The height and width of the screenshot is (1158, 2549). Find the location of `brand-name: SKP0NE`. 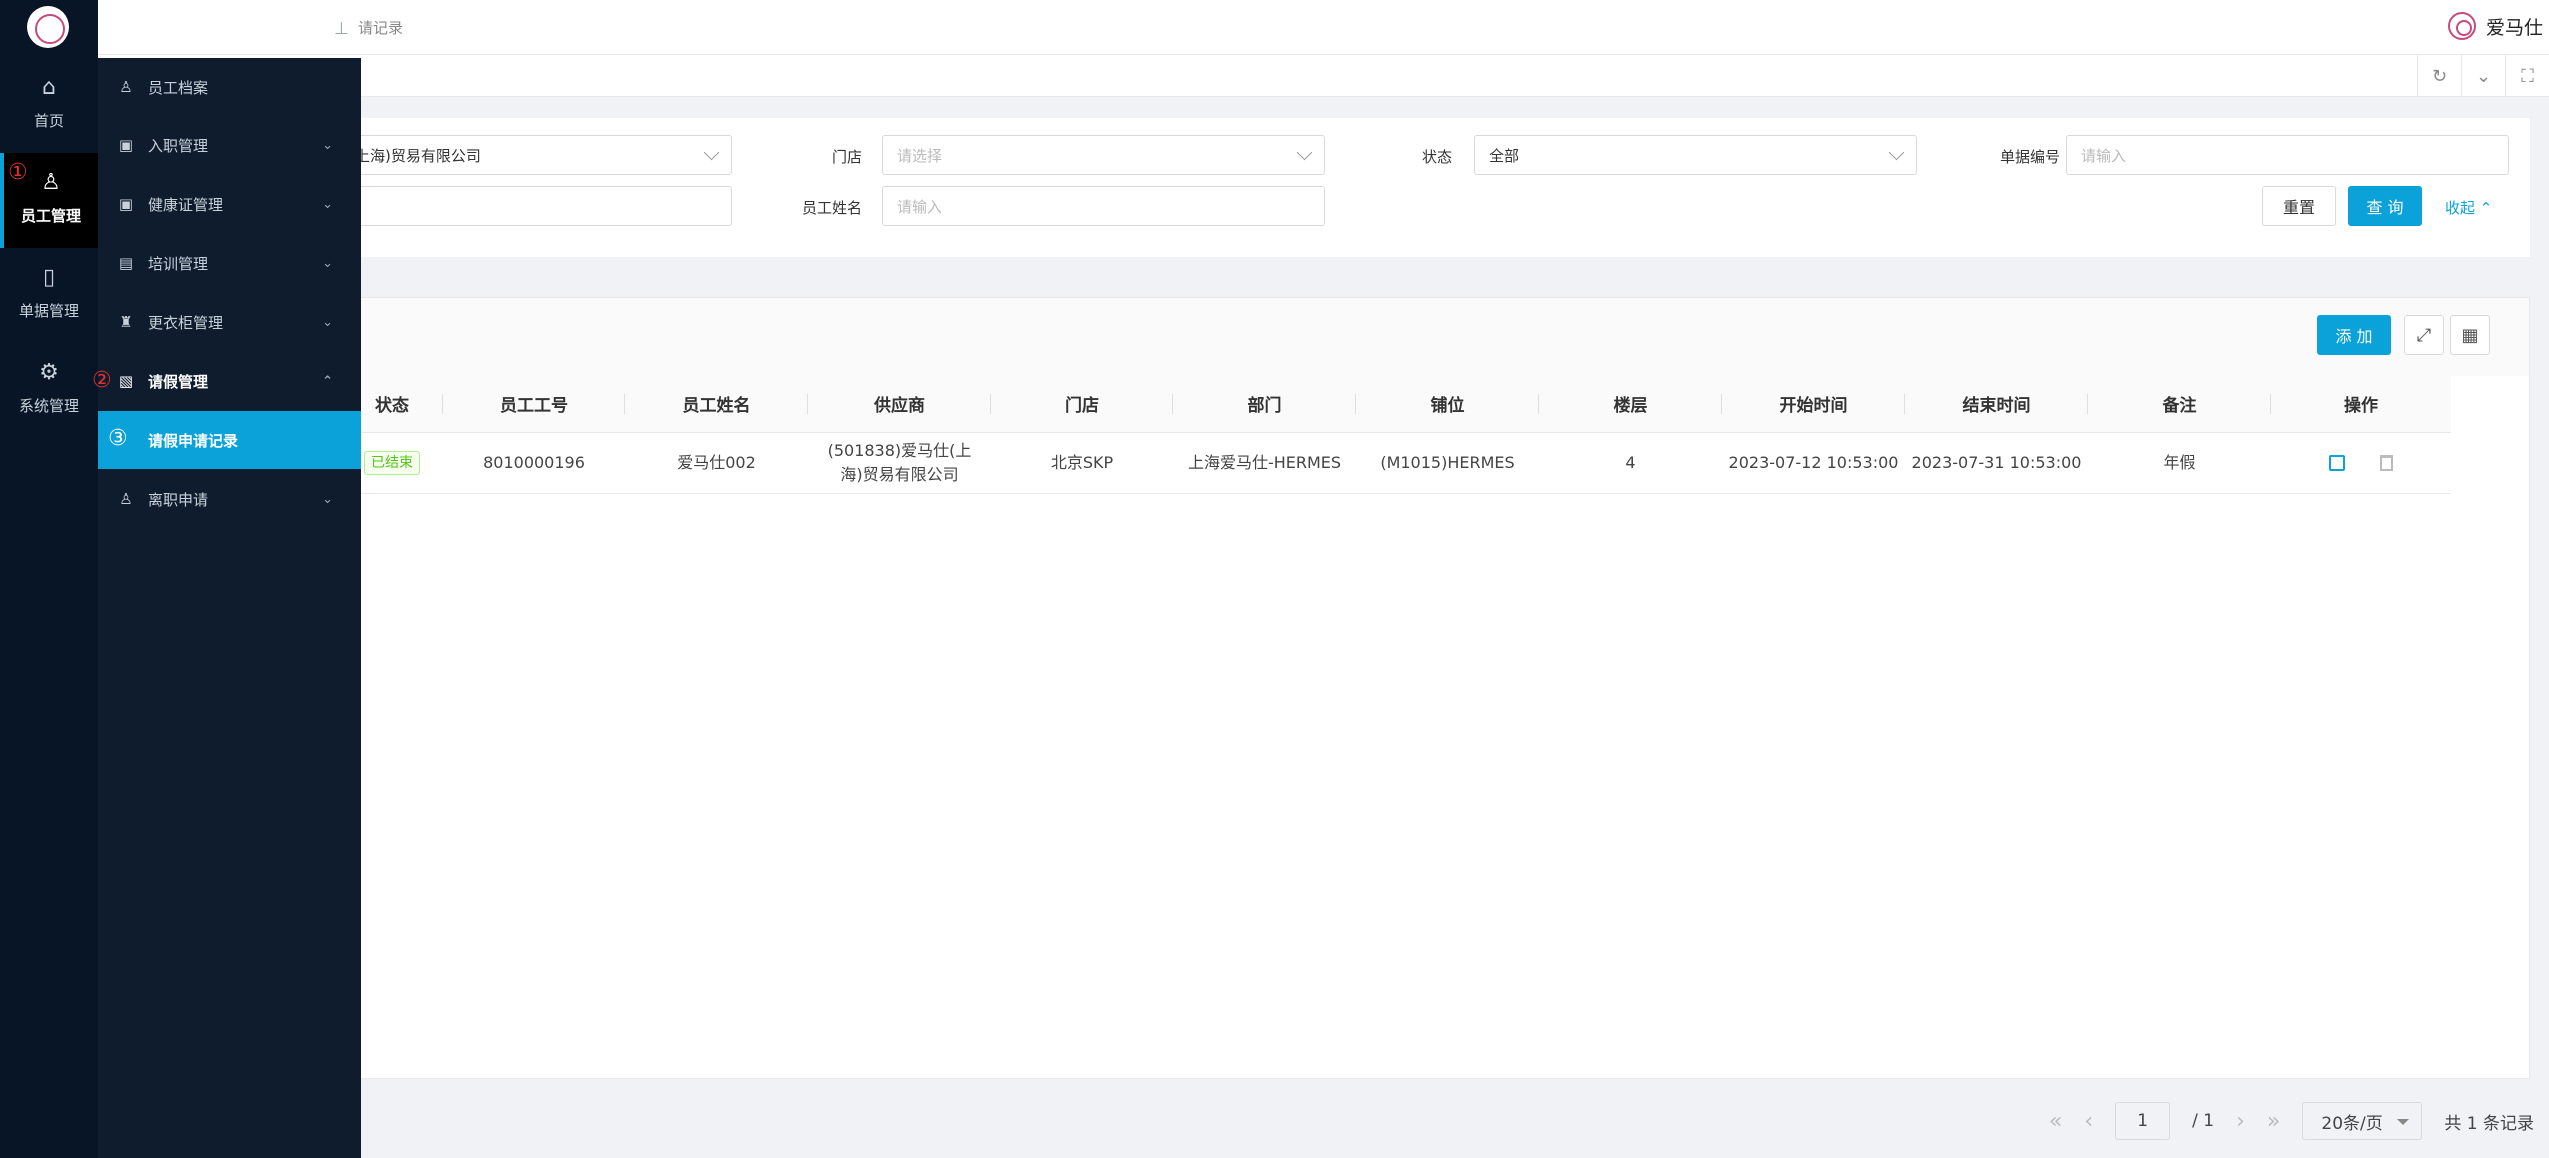

brand-name: SKP0NE is located at coordinates (144, 26).